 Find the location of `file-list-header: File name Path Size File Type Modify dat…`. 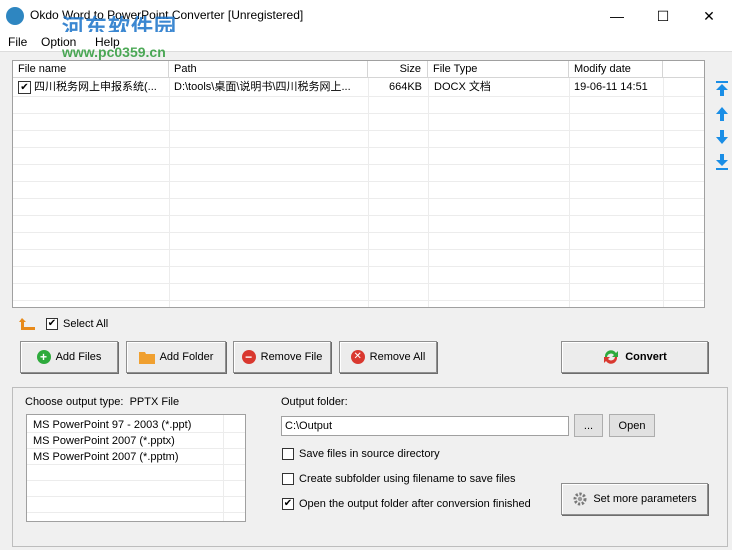

file-list-header: File name Path Size File Type Modify dat… is located at coordinates (358, 69).